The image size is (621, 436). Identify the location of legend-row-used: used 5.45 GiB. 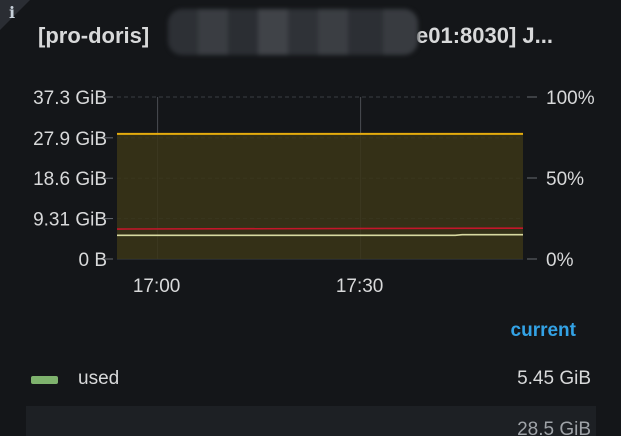
(310, 379).